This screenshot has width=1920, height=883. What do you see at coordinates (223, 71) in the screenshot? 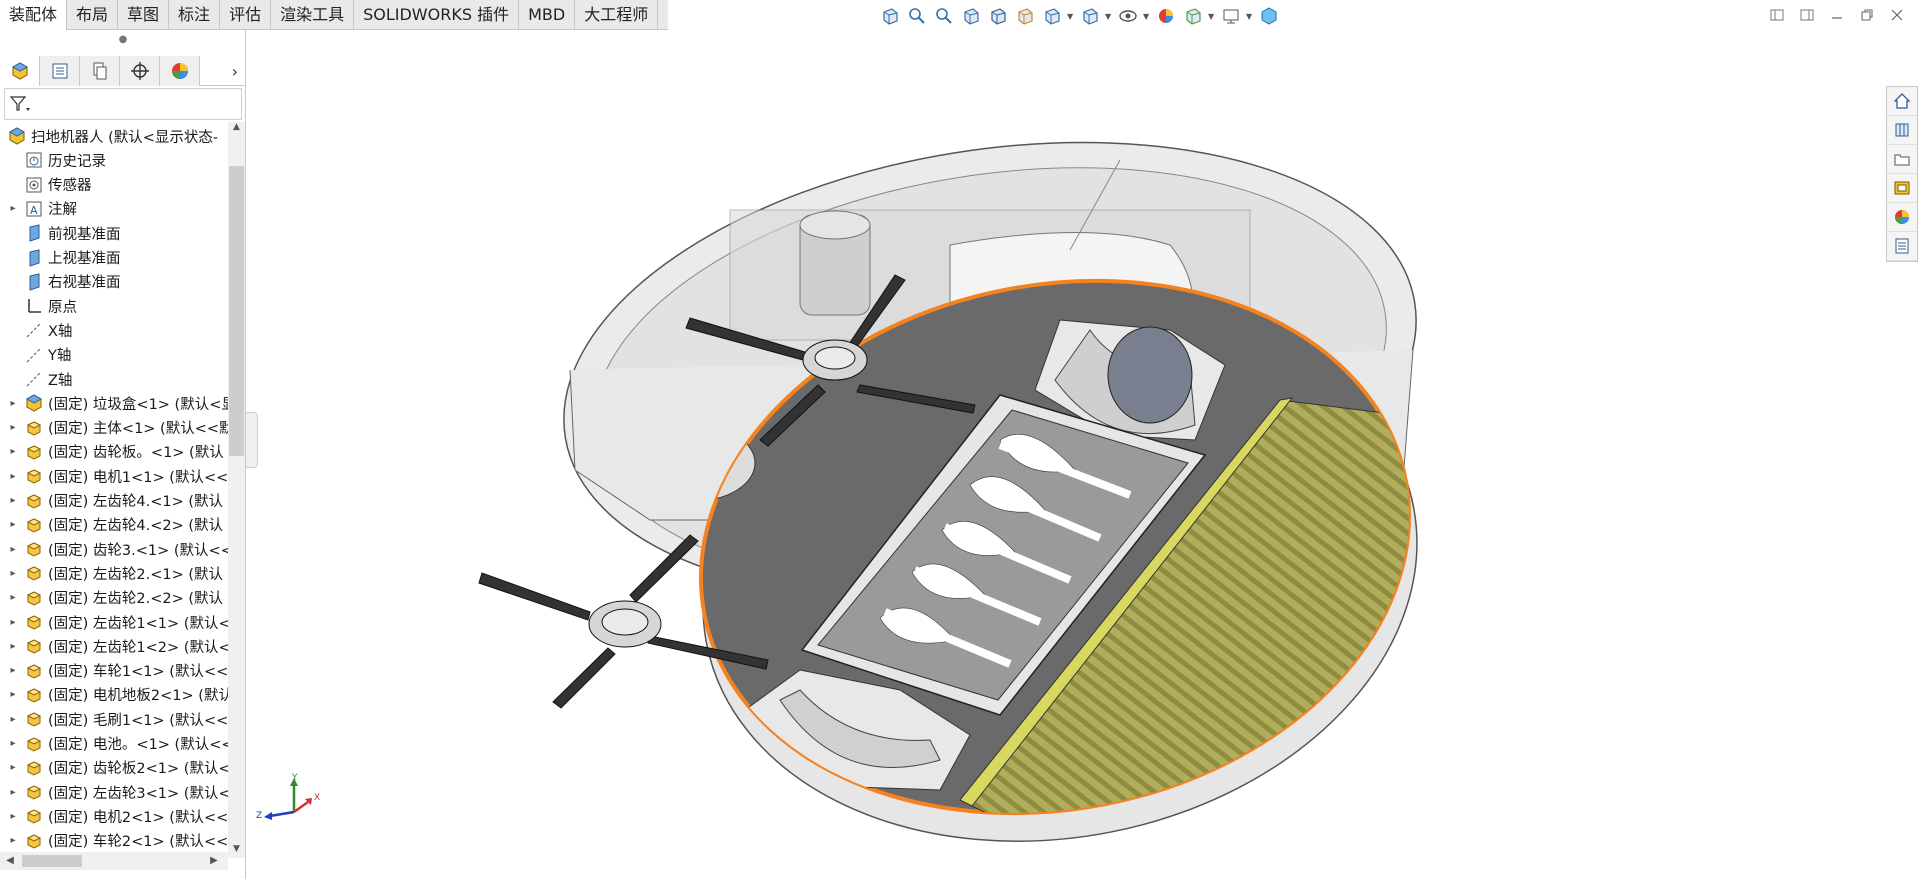
I see `chevron-right-icon: ›` at bounding box center [223, 71].